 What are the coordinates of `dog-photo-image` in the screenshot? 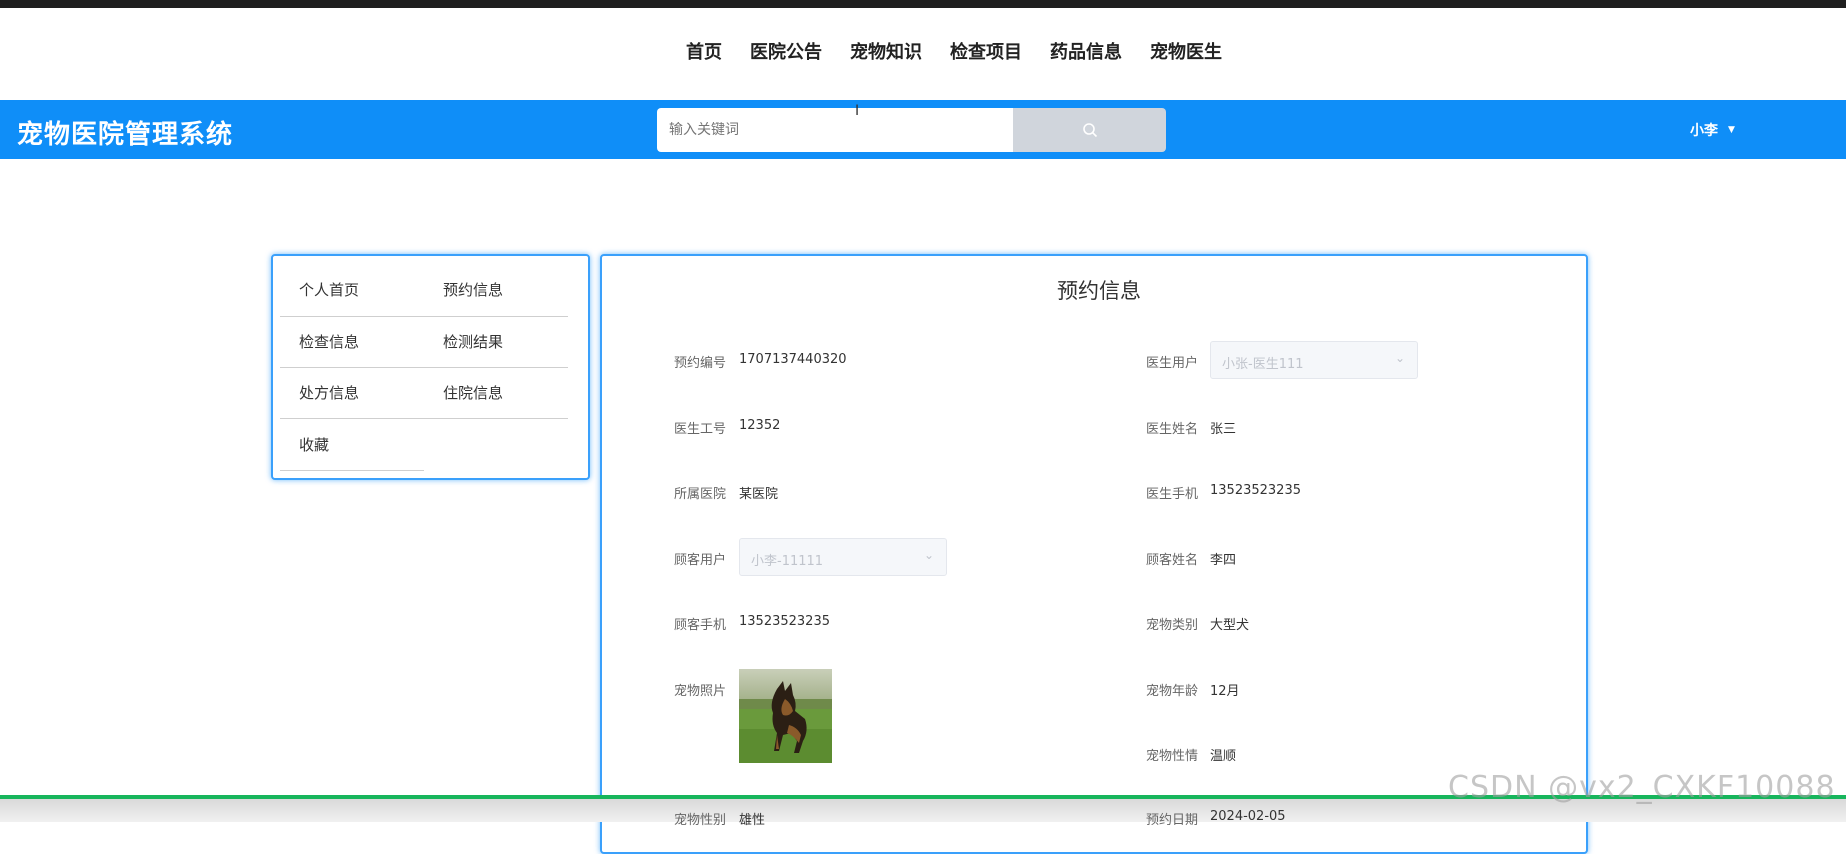 It's located at (785, 716).